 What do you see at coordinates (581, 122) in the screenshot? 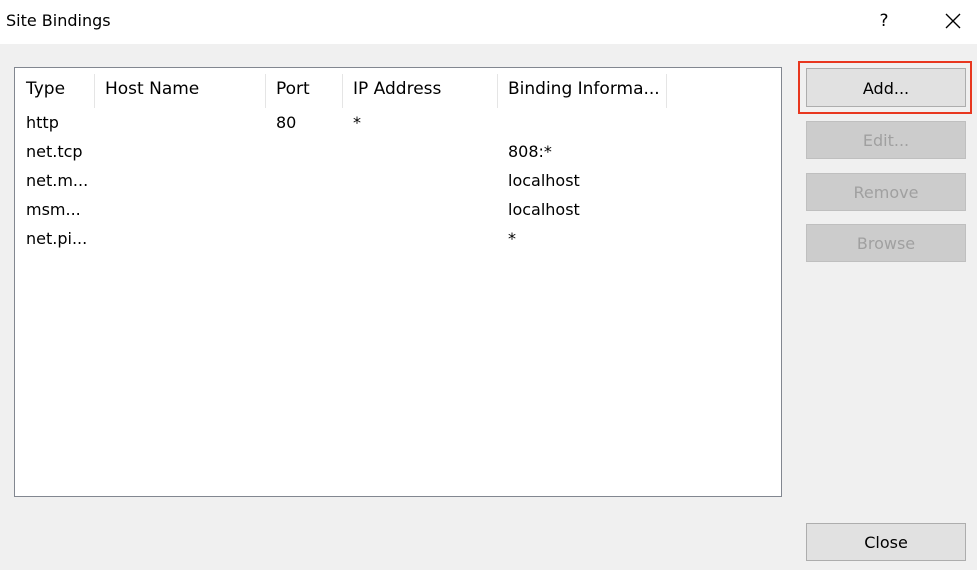
I see `cell-binding-information` at bounding box center [581, 122].